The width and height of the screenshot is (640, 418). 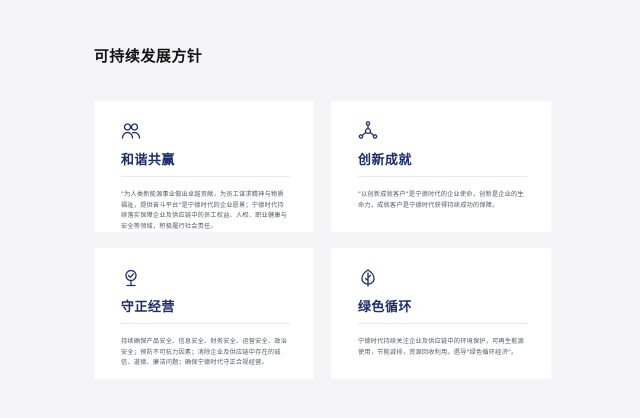 What do you see at coordinates (368, 131) in the screenshot?
I see `molecule-icon` at bounding box center [368, 131].